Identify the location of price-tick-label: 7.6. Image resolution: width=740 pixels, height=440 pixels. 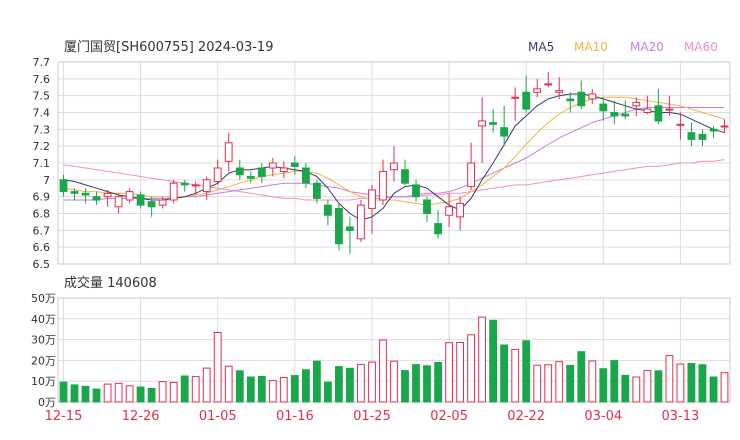
(42, 79).